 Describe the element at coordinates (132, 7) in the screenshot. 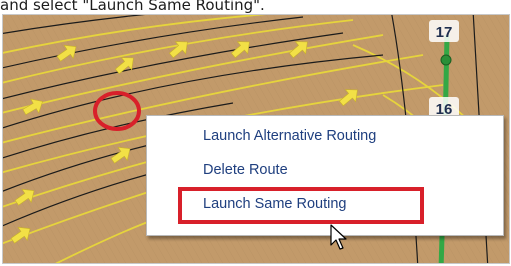

I see `instruction-caption: and select "Launch Same Routing".` at that location.